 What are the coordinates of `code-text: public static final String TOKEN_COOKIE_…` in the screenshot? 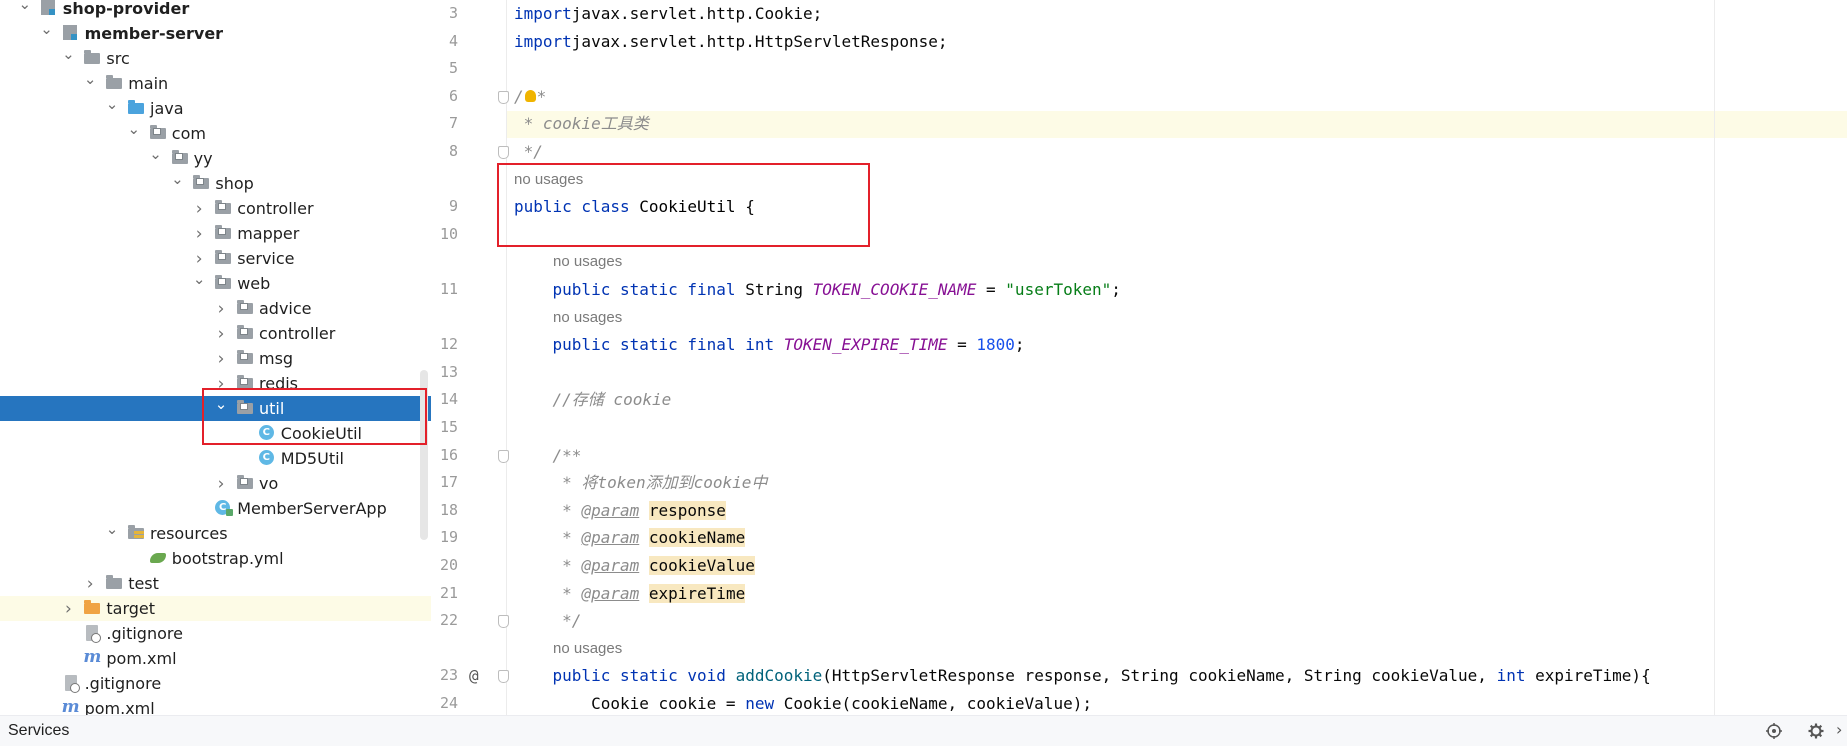 It's located at (836, 289).